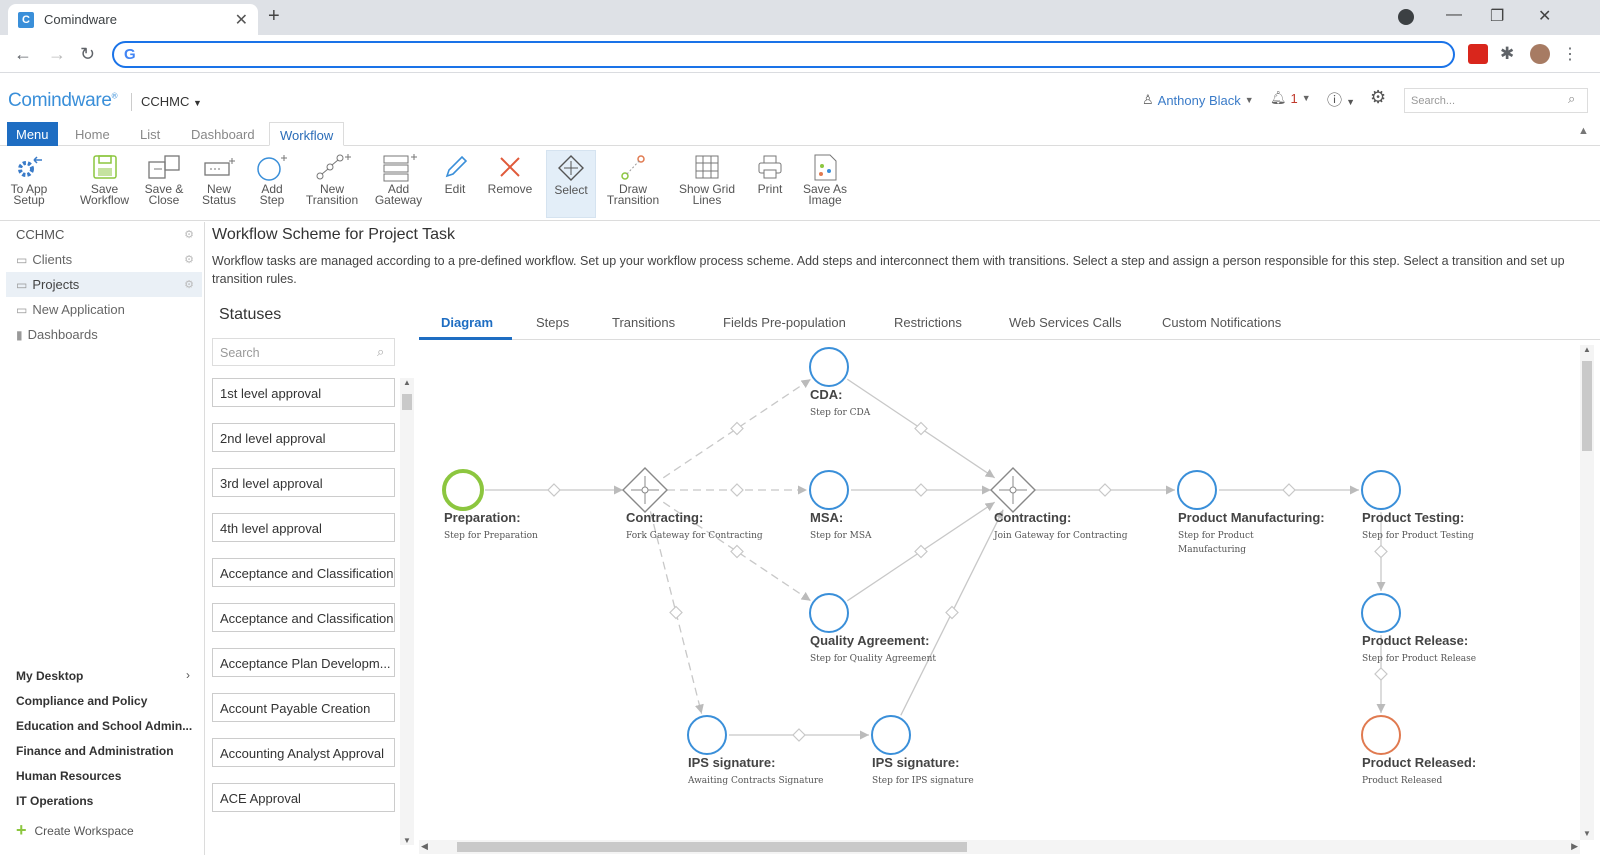  What do you see at coordinates (424, 846) in the screenshot?
I see `scroll-left-icon: ◀` at bounding box center [424, 846].